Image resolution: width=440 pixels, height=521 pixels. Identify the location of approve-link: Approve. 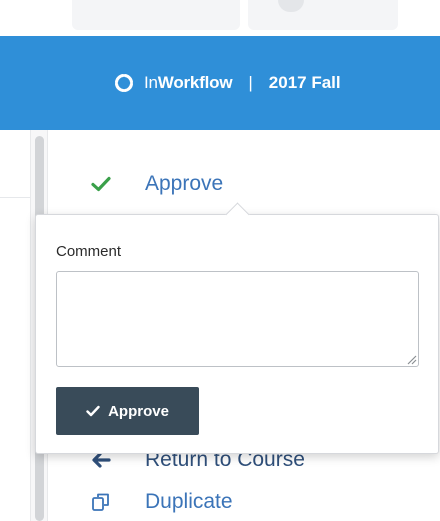
(184, 184).